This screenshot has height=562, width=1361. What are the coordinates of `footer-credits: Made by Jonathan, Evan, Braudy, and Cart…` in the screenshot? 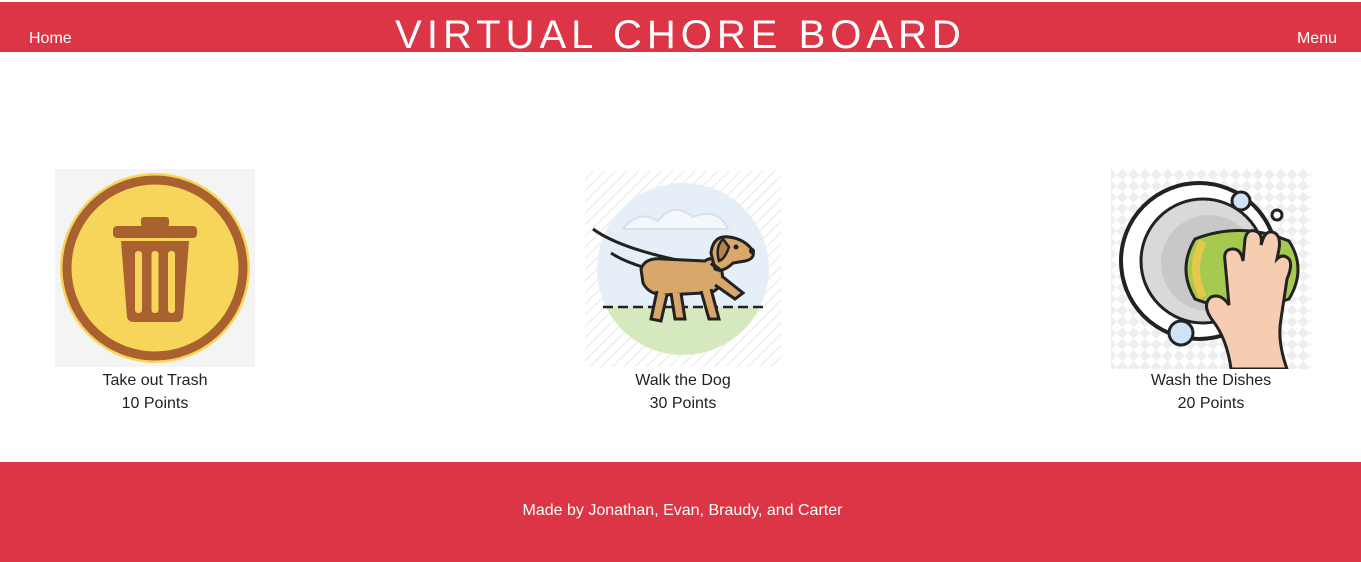 It's located at (682, 510).